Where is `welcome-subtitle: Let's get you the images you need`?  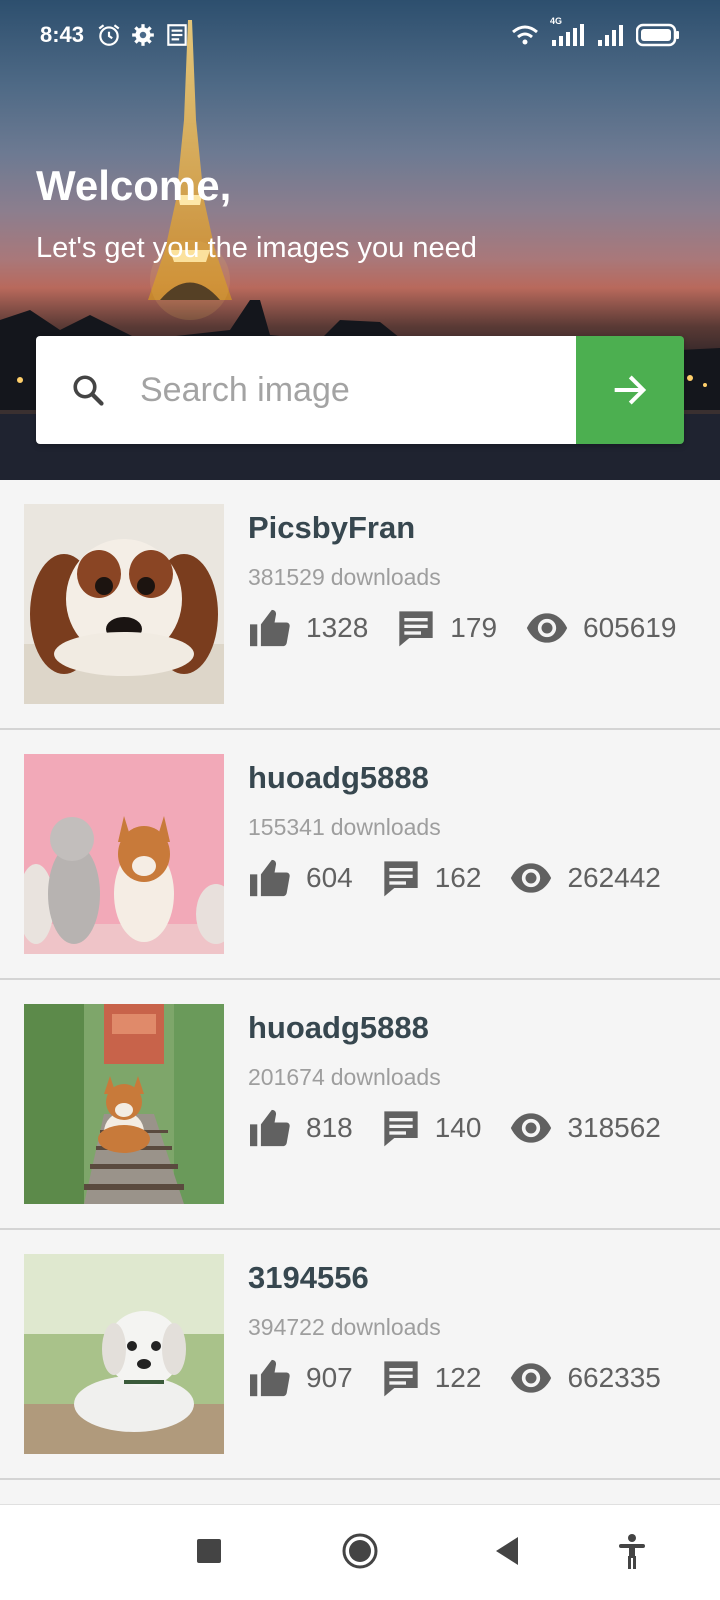
welcome-subtitle: Let's get you the images you need is located at coordinates (256, 248).